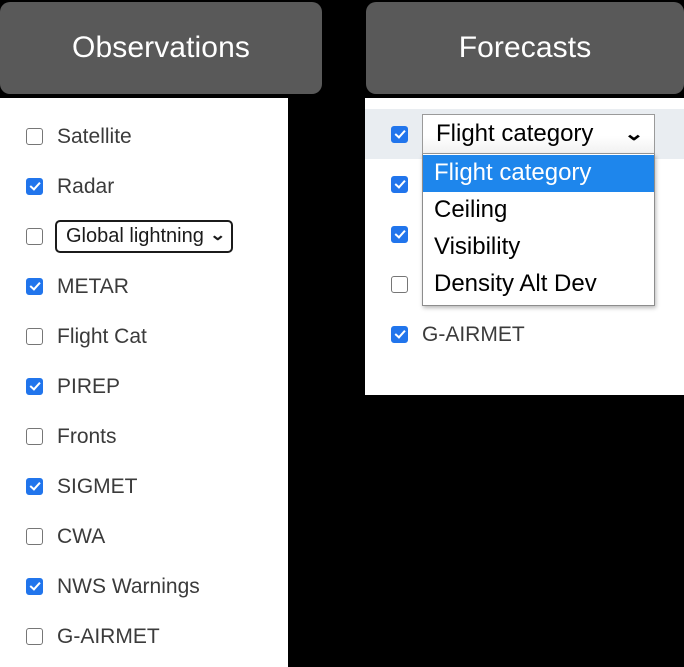 Image resolution: width=684 pixels, height=667 pixels. What do you see at coordinates (34, 536) in the screenshot?
I see `checkbox-cwa` at bounding box center [34, 536].